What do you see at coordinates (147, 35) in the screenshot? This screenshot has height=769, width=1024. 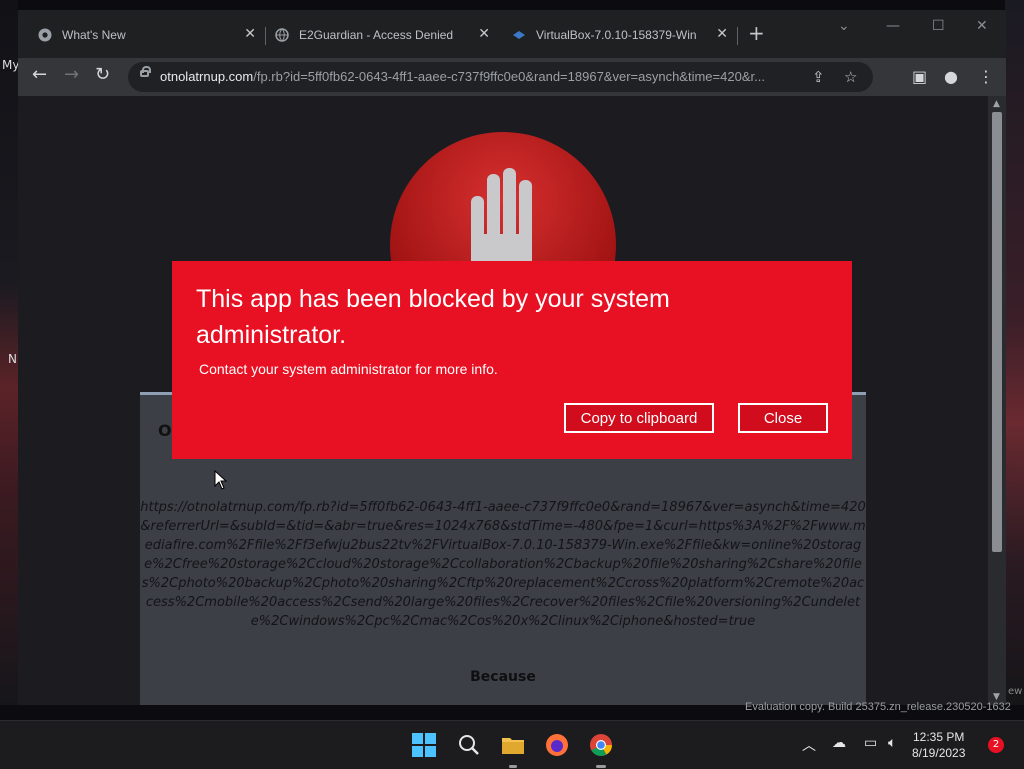 I see `tab-whats-new: What's New ✕` at bounding box center [147, 35].